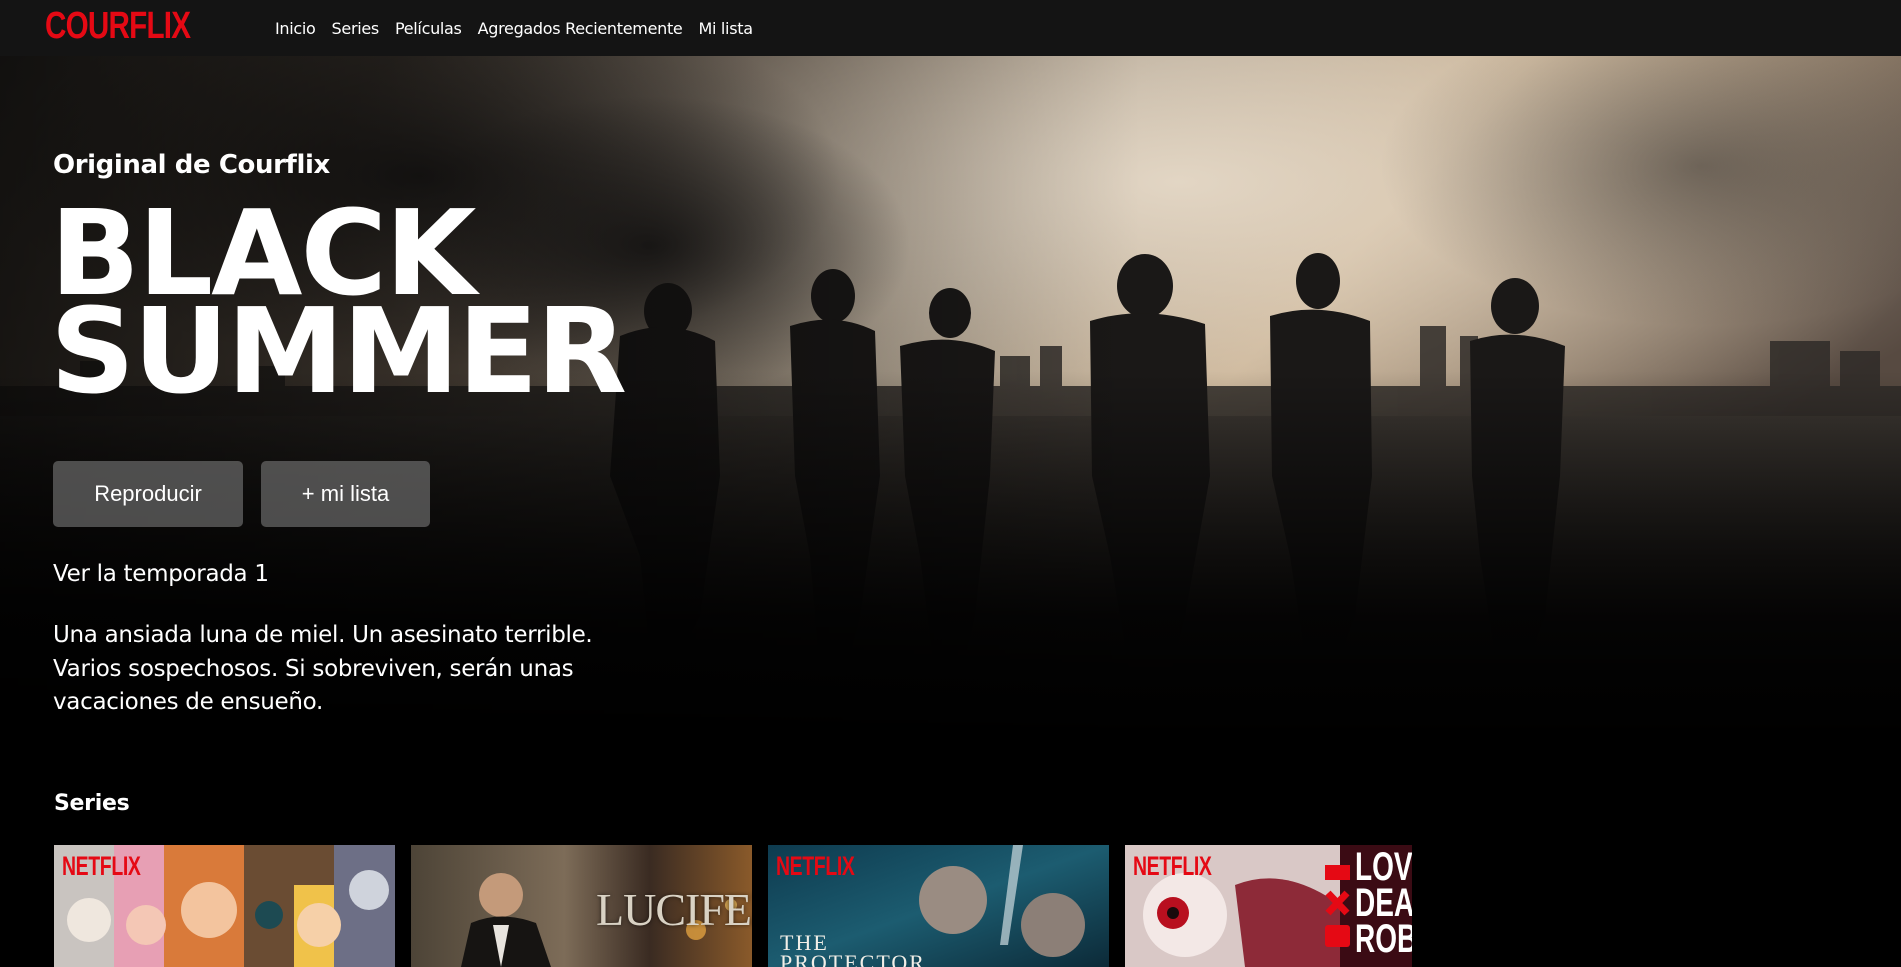  Describe the element at coordinates (224, 906) in the screenshot. I see `title-card: NETFLIX` at that location.